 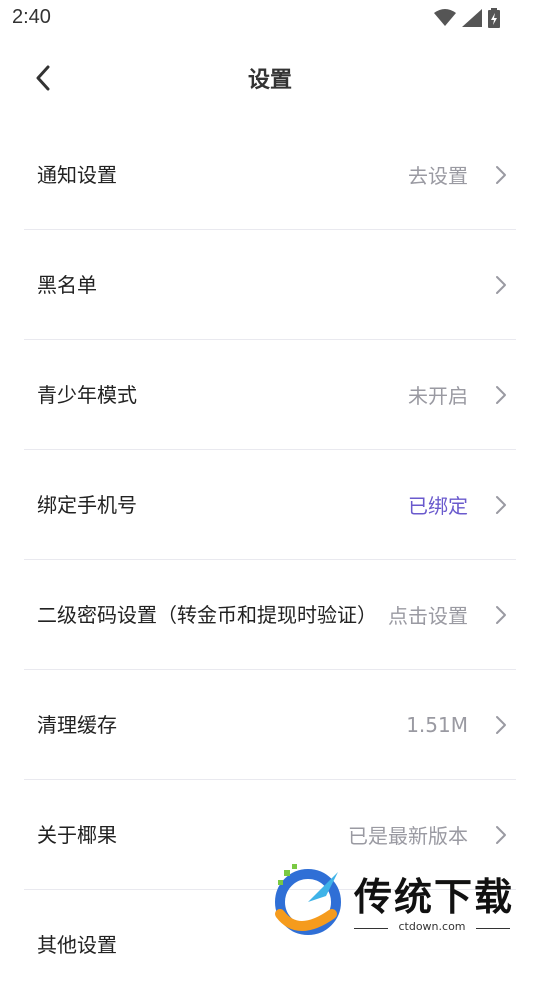 What do you see at coordinates (472, 18) in the screenshot?
I see `signal-icon` at bounding box center [472, 18].